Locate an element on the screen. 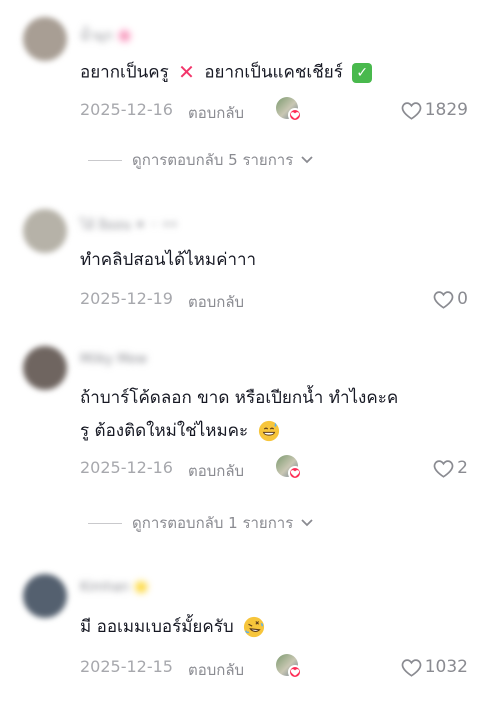  comment-username: Kimhan 🌟 is located at coordinates (115, 588).